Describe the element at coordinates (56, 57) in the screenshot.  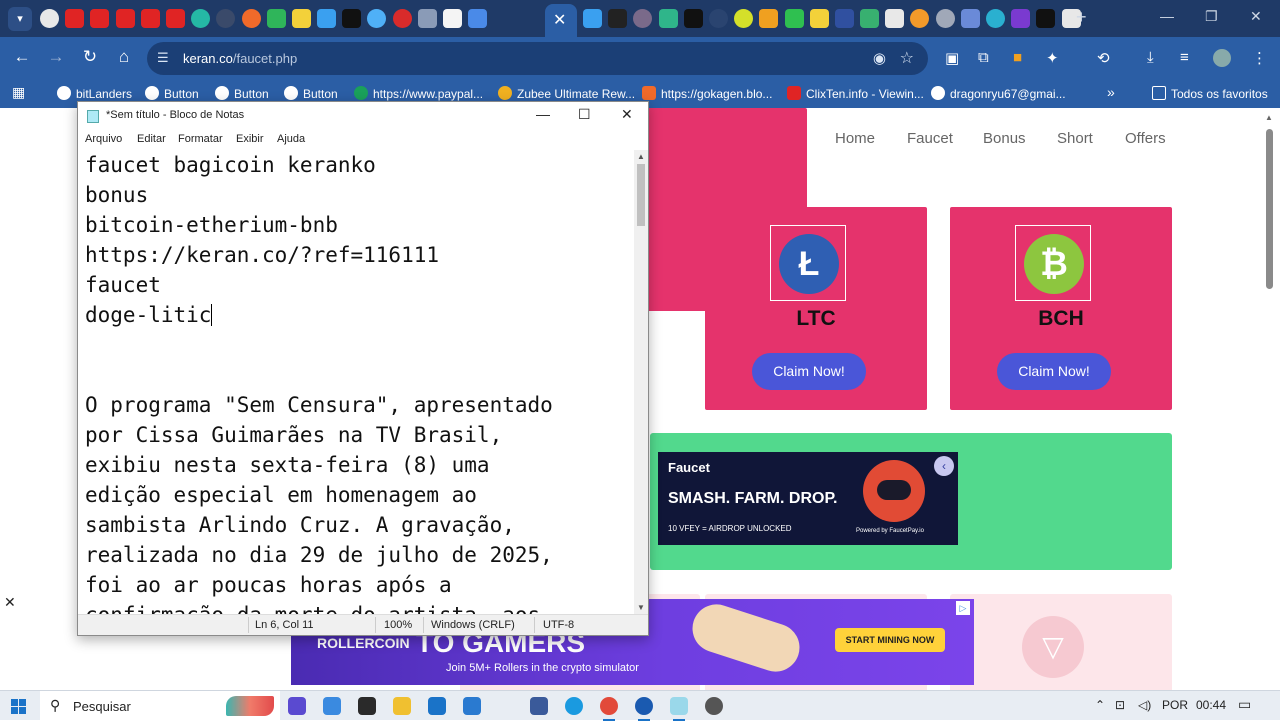
I see `forward-button: →` at that location.